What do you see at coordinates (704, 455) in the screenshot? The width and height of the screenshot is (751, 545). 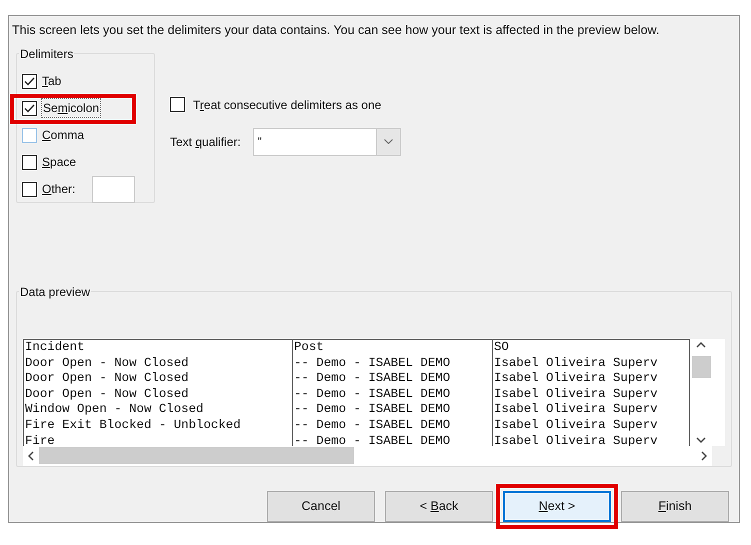 I see `chevron-right-icon` at bounding box center [704, 455].